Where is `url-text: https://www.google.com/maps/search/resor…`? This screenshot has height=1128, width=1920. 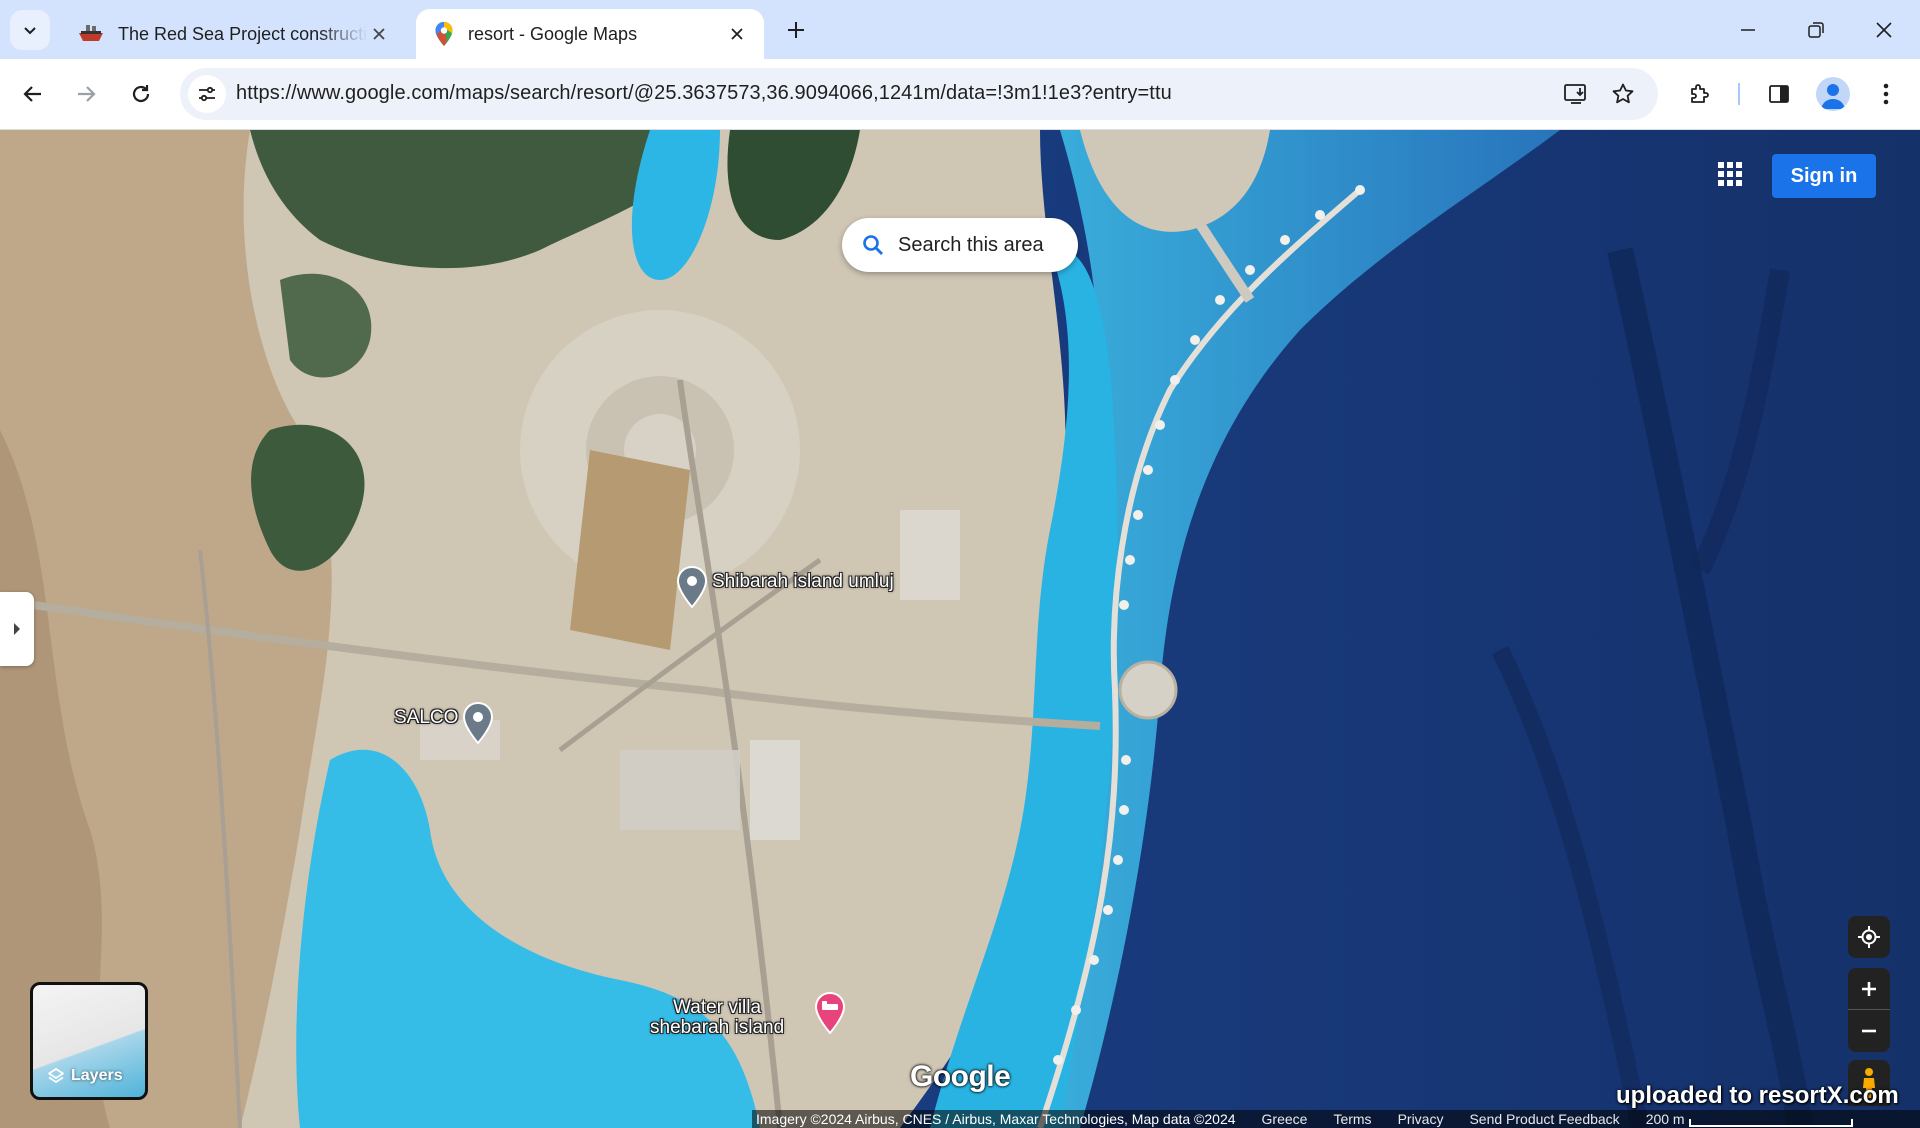 url-text: https://www.google.com/maps/search/resor… is located at coordinates (704, 93).